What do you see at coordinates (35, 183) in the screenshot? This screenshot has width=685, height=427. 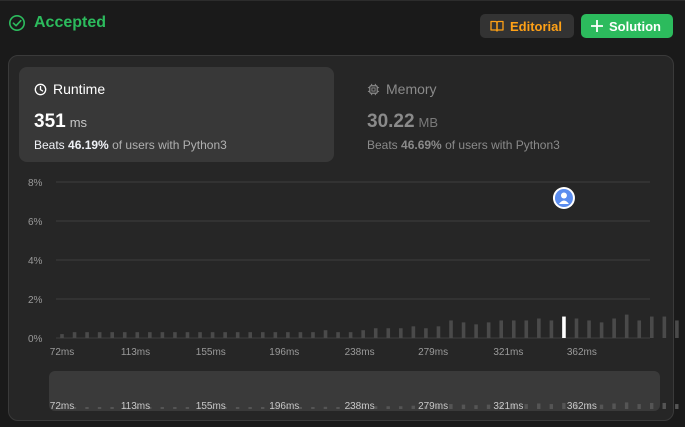 I see `y-tick-label: 8%` at bounding box center [35, 183].